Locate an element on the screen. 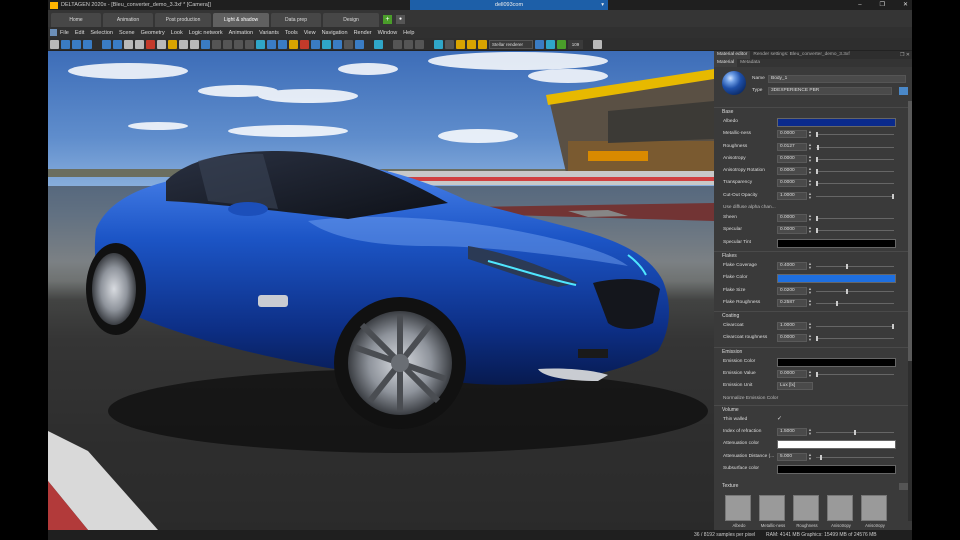  texture-slot: Albedo is located at coordinates (738, 511).